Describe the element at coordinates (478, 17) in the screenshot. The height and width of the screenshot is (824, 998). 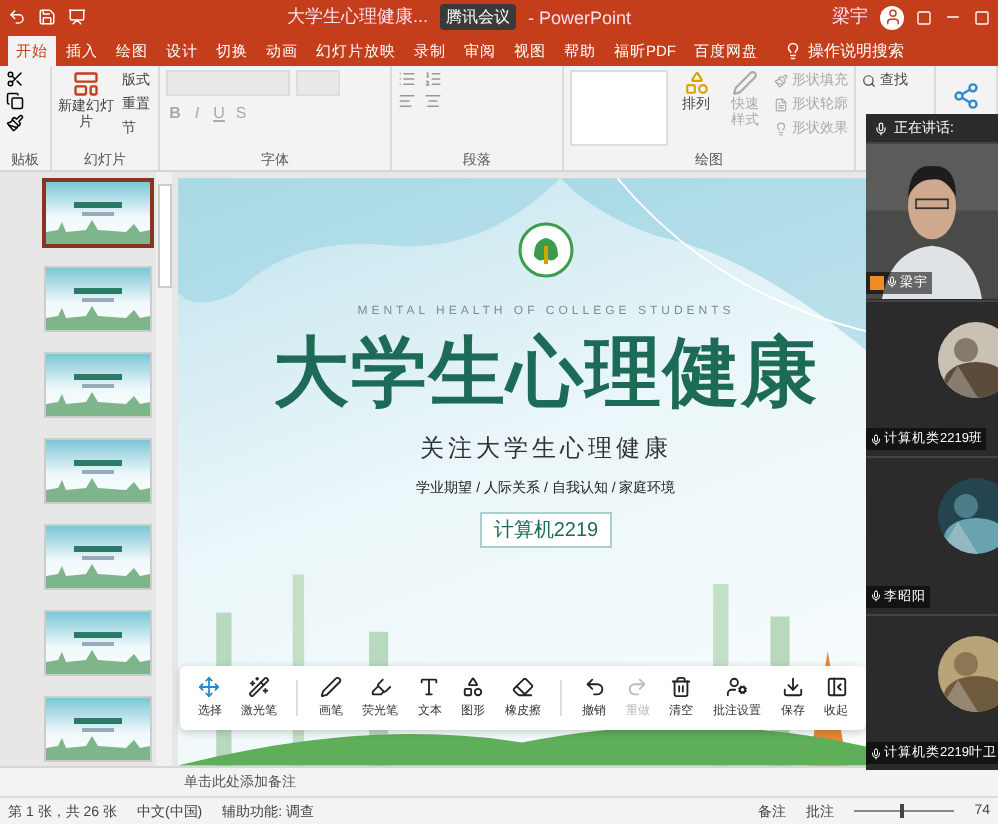
I see `meeting-badge: 腾讯会议` at that location.